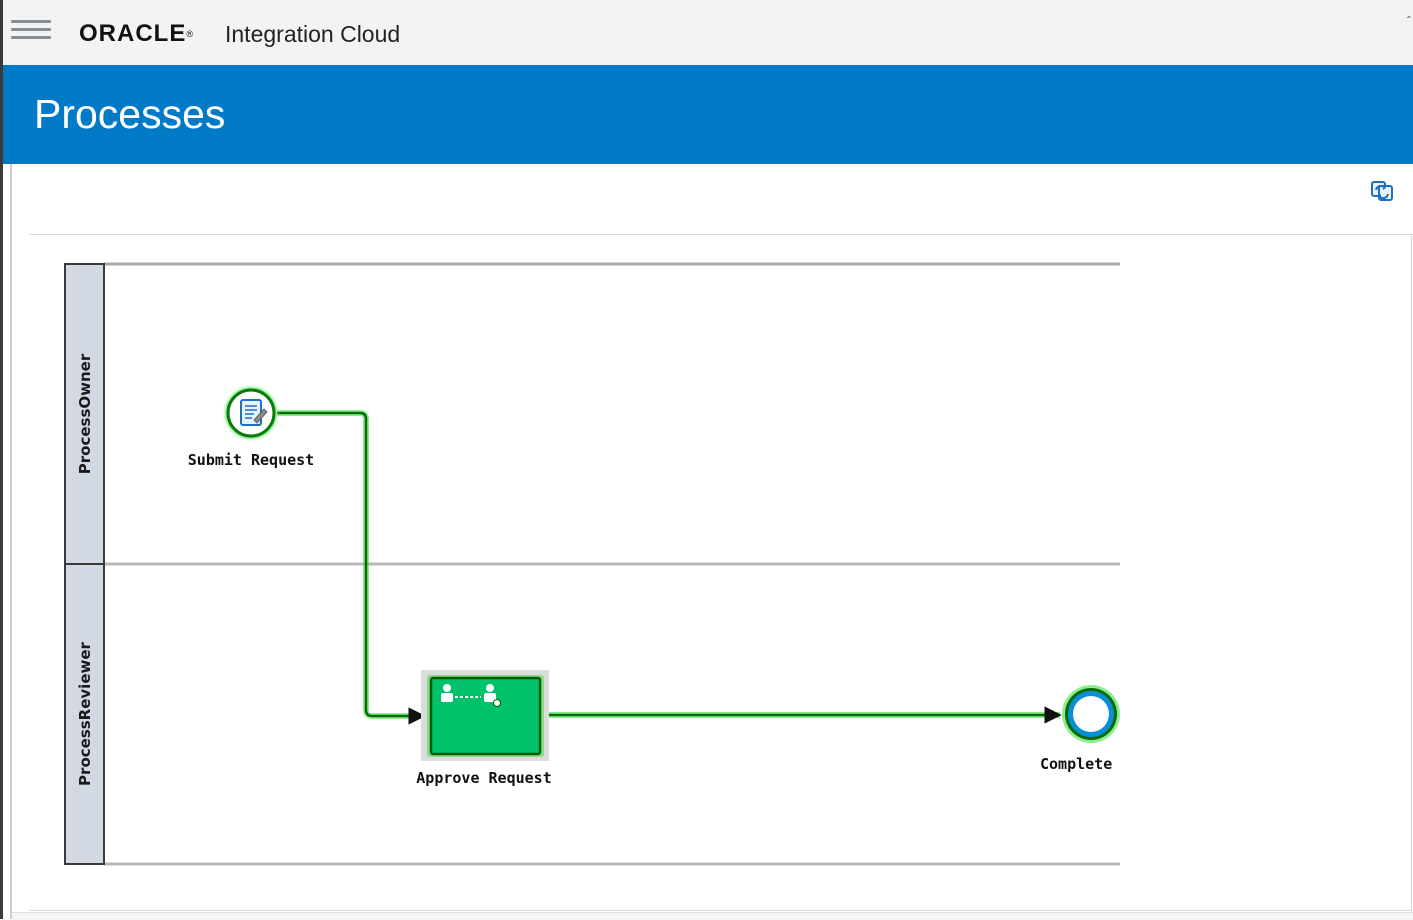 Image resolution: width=1413 pixels, height=920 pixels. What do you see at coordinates (85, 713) in the screenshot?
I see `lane-label-process-reviewer: ProcessReviewer` at bounding box center [85, 713].